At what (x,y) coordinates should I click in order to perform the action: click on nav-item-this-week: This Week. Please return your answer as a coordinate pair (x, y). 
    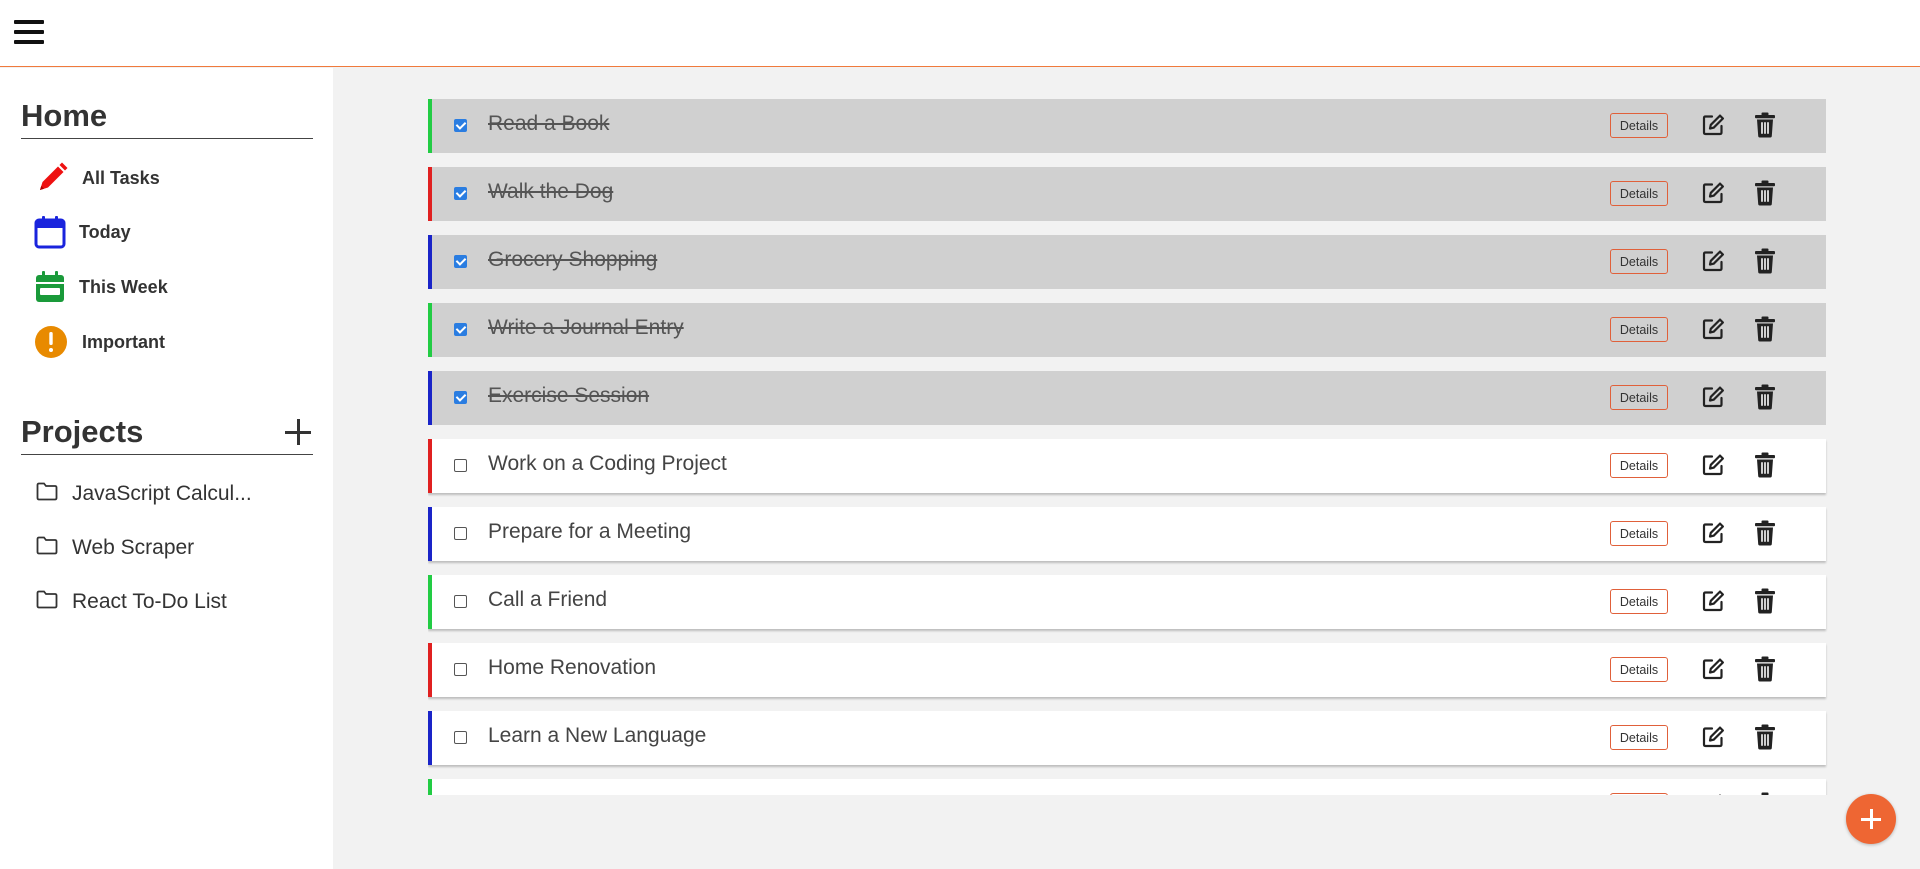
    Looking at the image, I should click on (174, 287).